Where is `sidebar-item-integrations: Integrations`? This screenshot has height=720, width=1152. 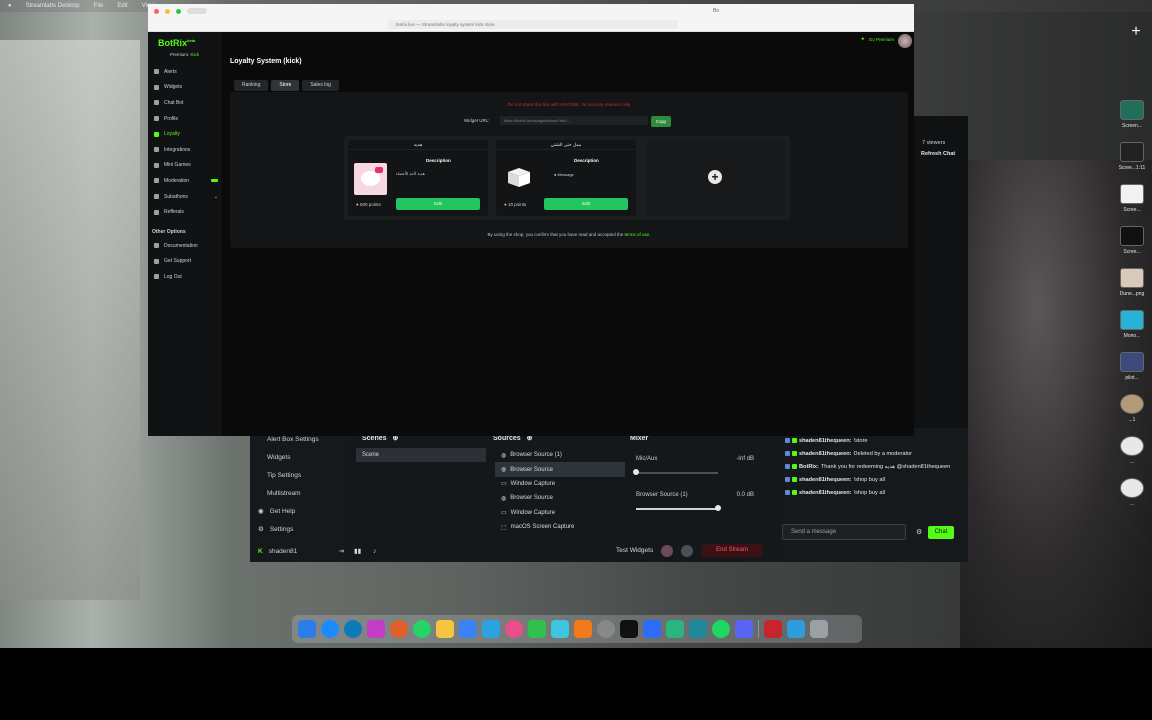 sidebar-item-integrations: Integrations is located at coordinates (185, 150).